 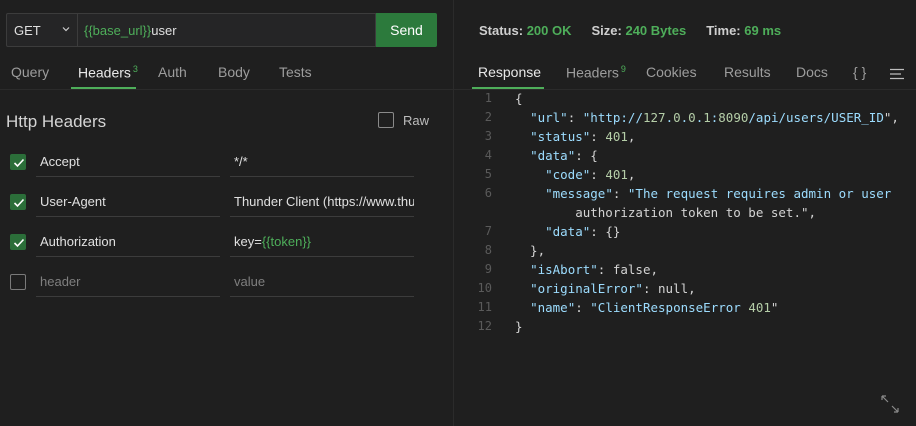 I want to click on line-number: 5, so click(x=488, y=174).